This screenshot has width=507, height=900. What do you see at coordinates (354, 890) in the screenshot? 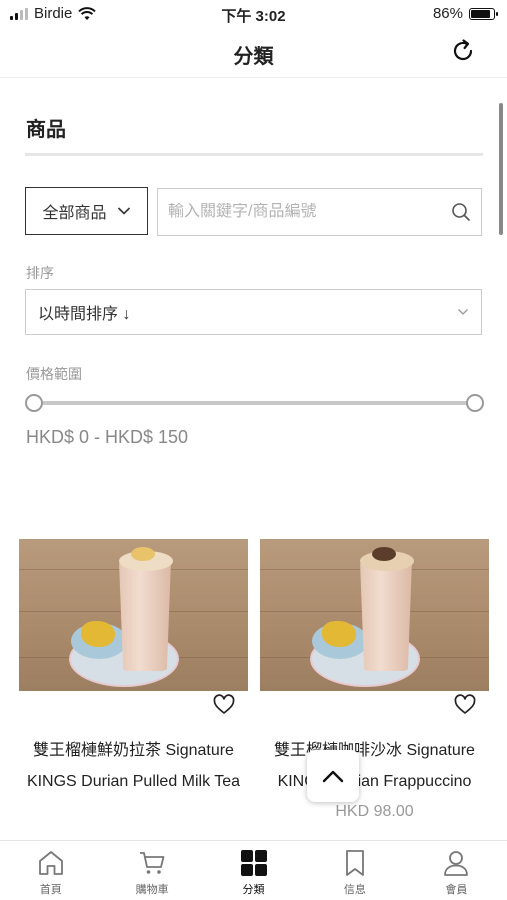
I see `tab-label: 信息` at bounding box center [354, 890].